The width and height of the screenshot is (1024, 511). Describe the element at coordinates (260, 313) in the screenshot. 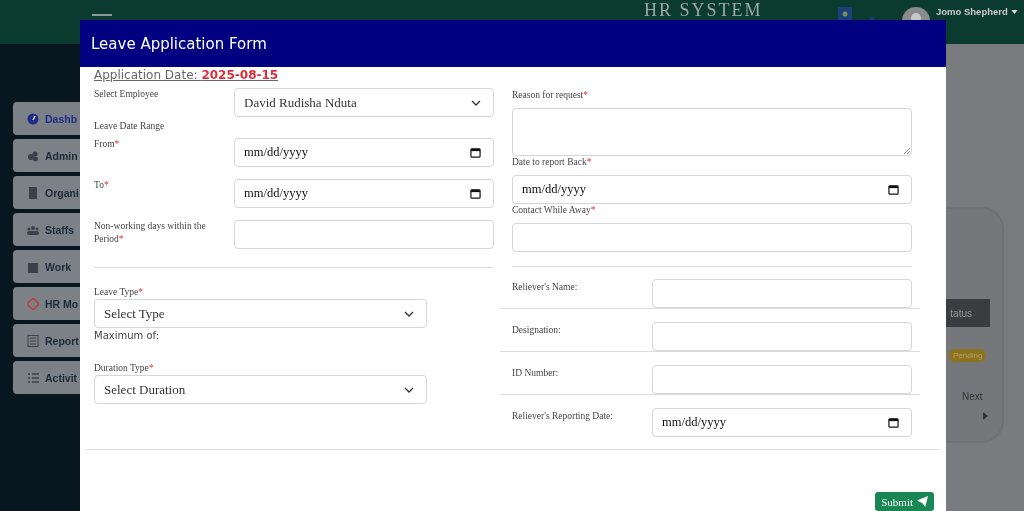

I see `leave-type-select: Select Type` at that location.